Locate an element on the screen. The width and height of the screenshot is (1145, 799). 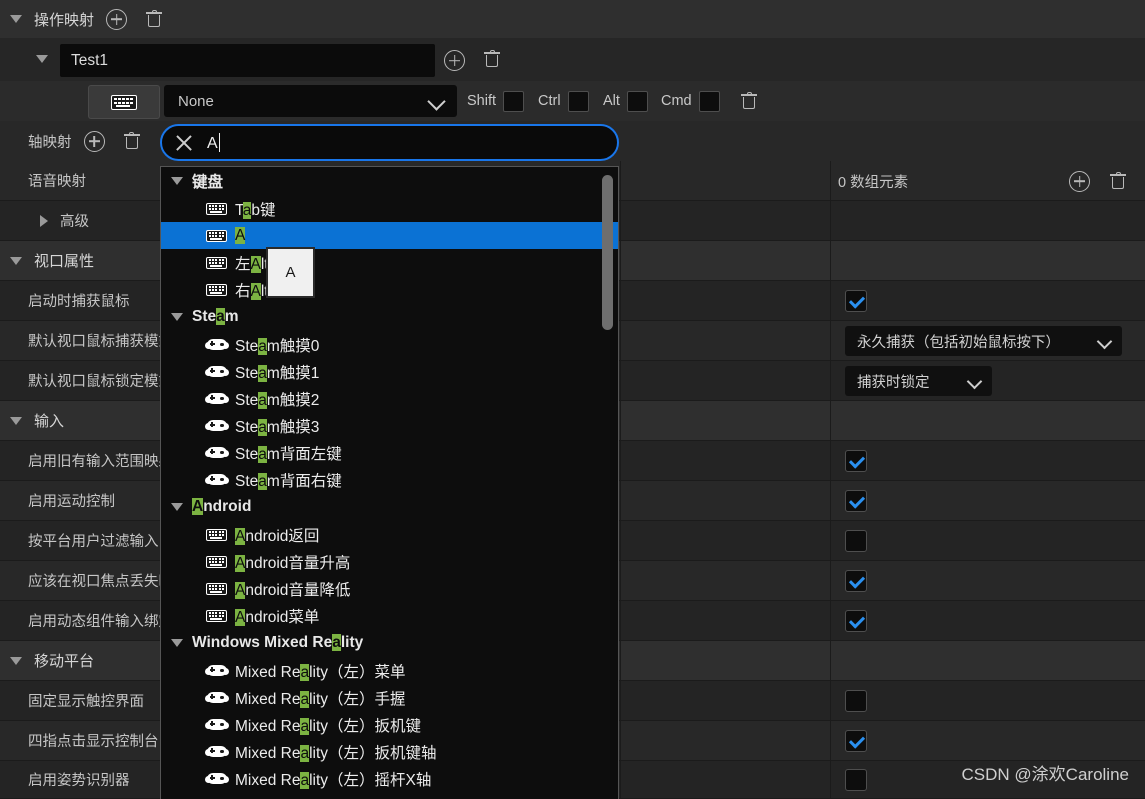
modifier-alt: Alt is located at coordinates (632, 101).